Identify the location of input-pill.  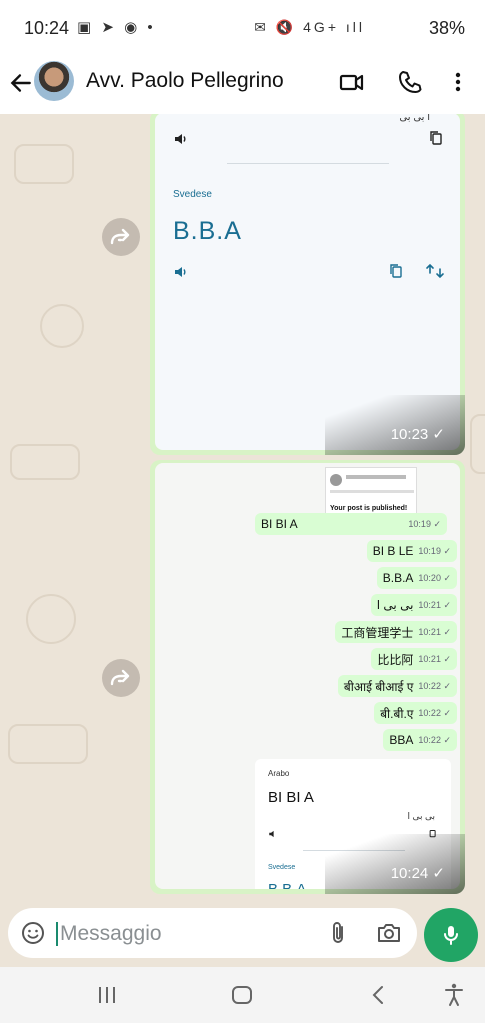
(212, 933).